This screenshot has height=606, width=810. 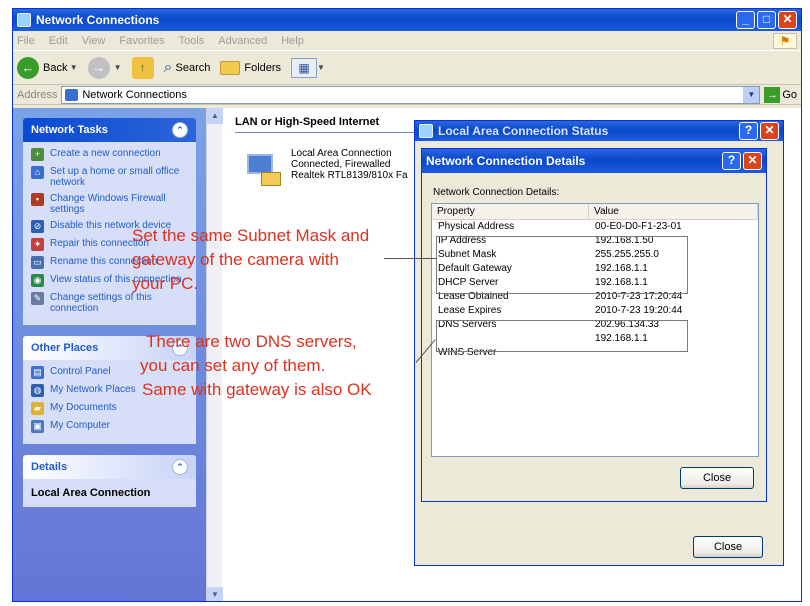 What do you see at coordinates (93, 389) in the screenshot?
I see `place-label: My Network Places` at bounding box center [93, 389].